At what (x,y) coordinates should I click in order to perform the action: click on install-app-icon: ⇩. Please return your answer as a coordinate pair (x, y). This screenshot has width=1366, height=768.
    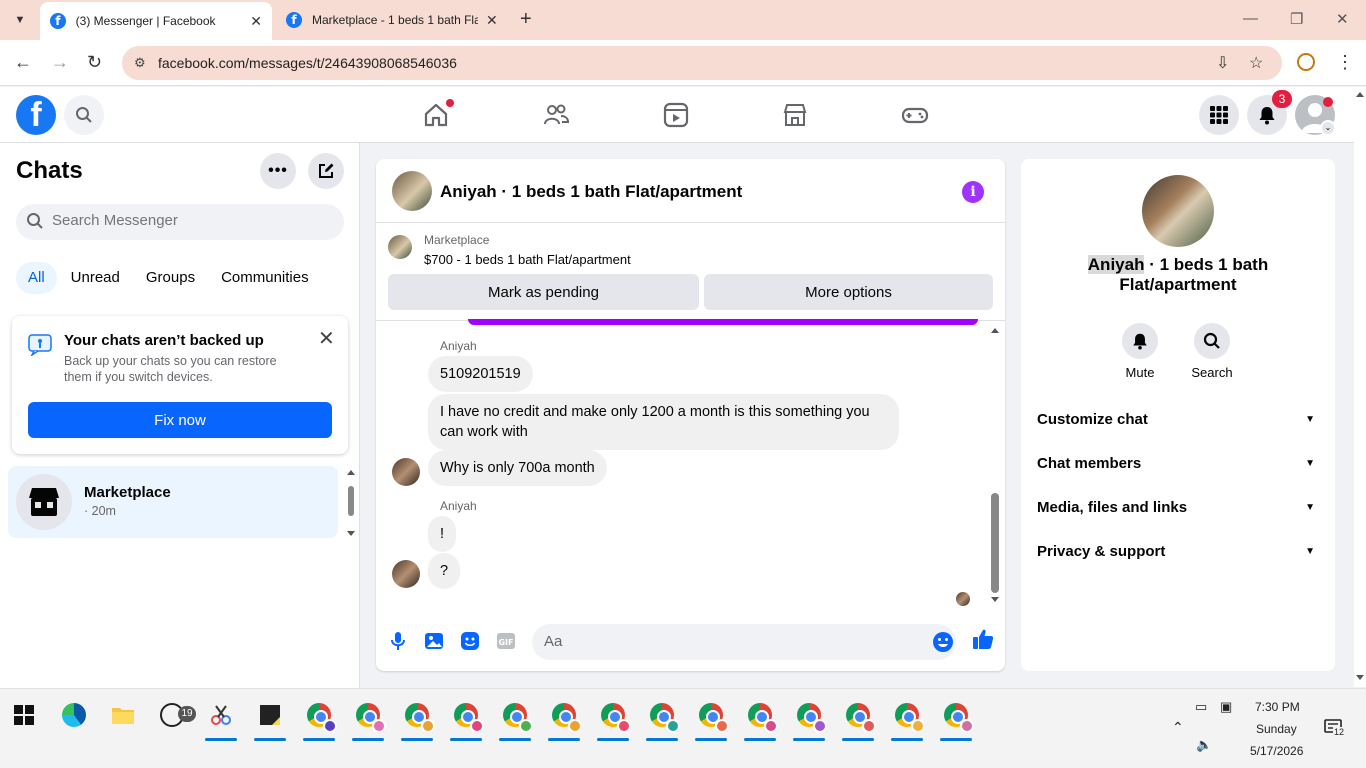
    Looking at the image, I should click on (1222, 63).